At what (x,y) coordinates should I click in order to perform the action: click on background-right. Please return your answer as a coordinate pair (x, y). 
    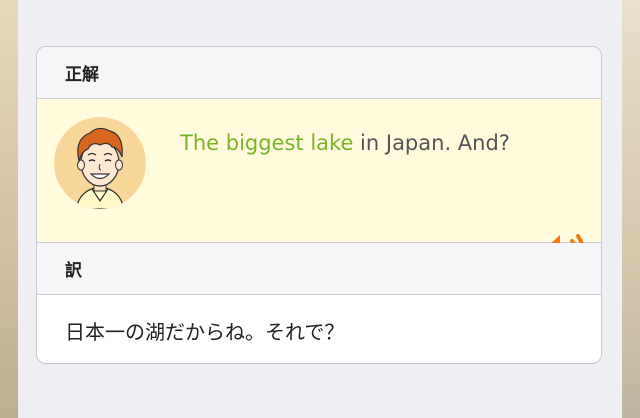
    Looking at the image, I should click on (631, 209).